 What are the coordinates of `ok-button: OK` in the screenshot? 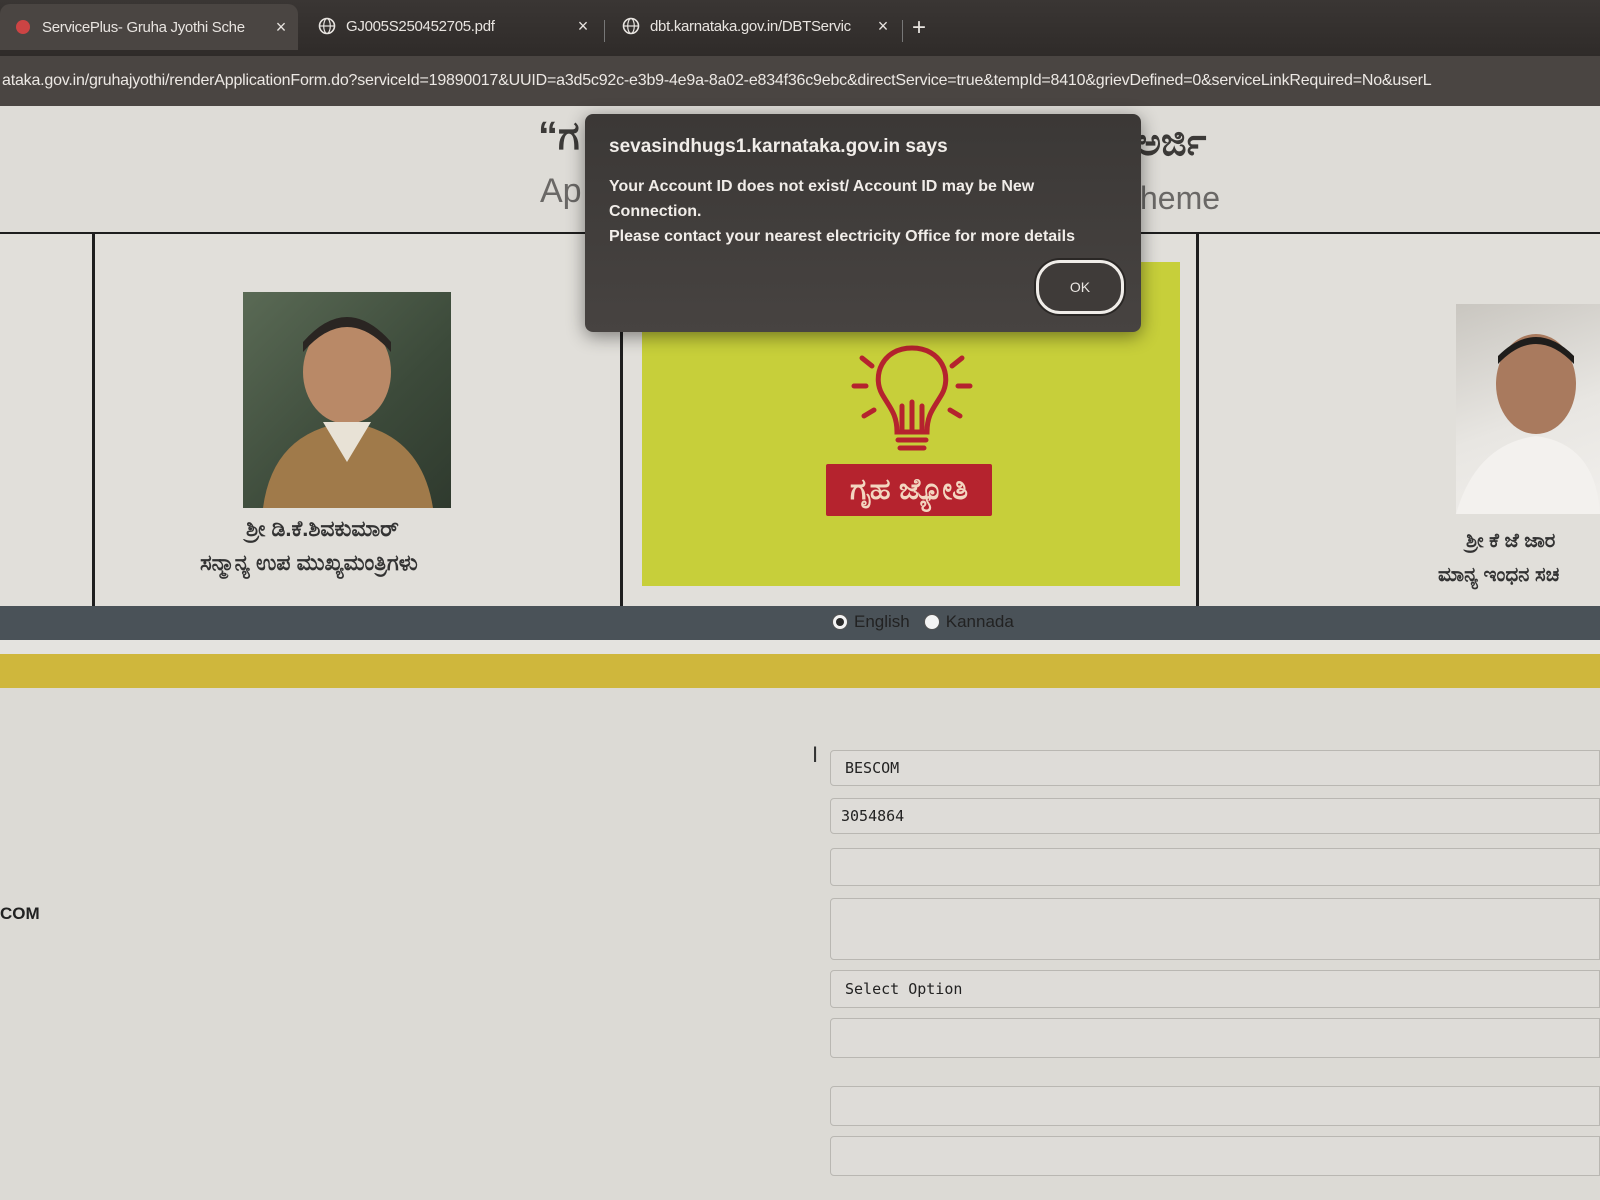 It's located at (1080, 287).